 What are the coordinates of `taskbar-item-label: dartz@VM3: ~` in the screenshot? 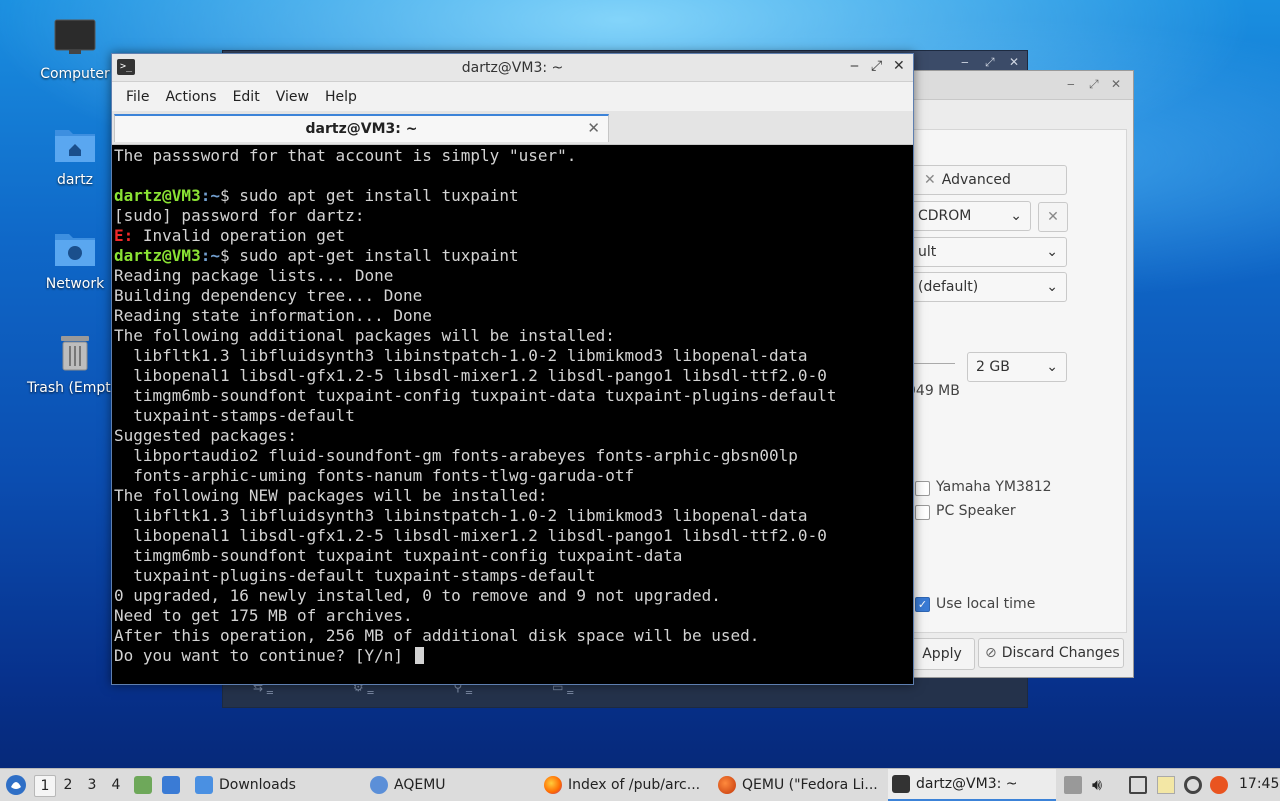 It's located at (967, 784).